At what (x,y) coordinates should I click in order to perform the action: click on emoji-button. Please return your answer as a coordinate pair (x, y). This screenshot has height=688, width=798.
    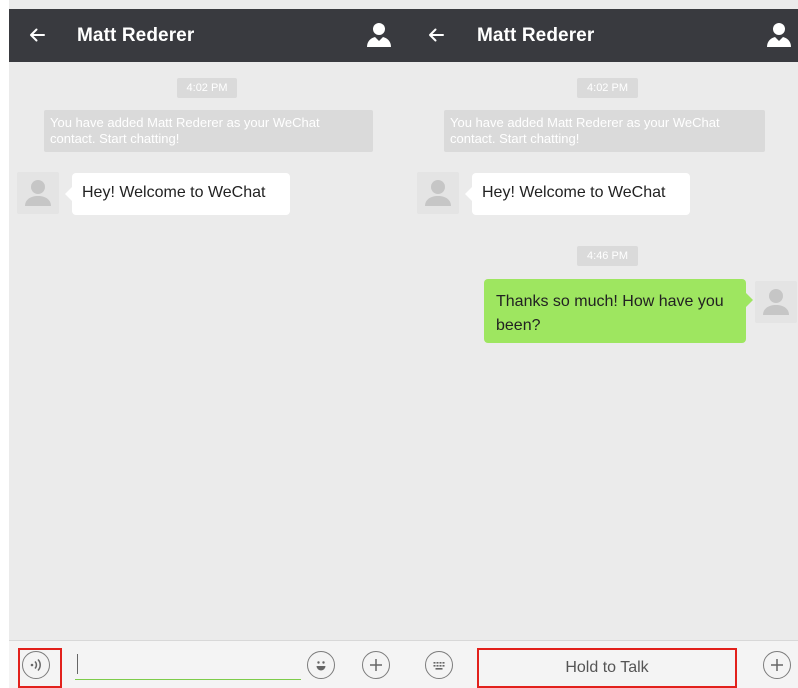
    Looking at the image, I should click on (321, 665).